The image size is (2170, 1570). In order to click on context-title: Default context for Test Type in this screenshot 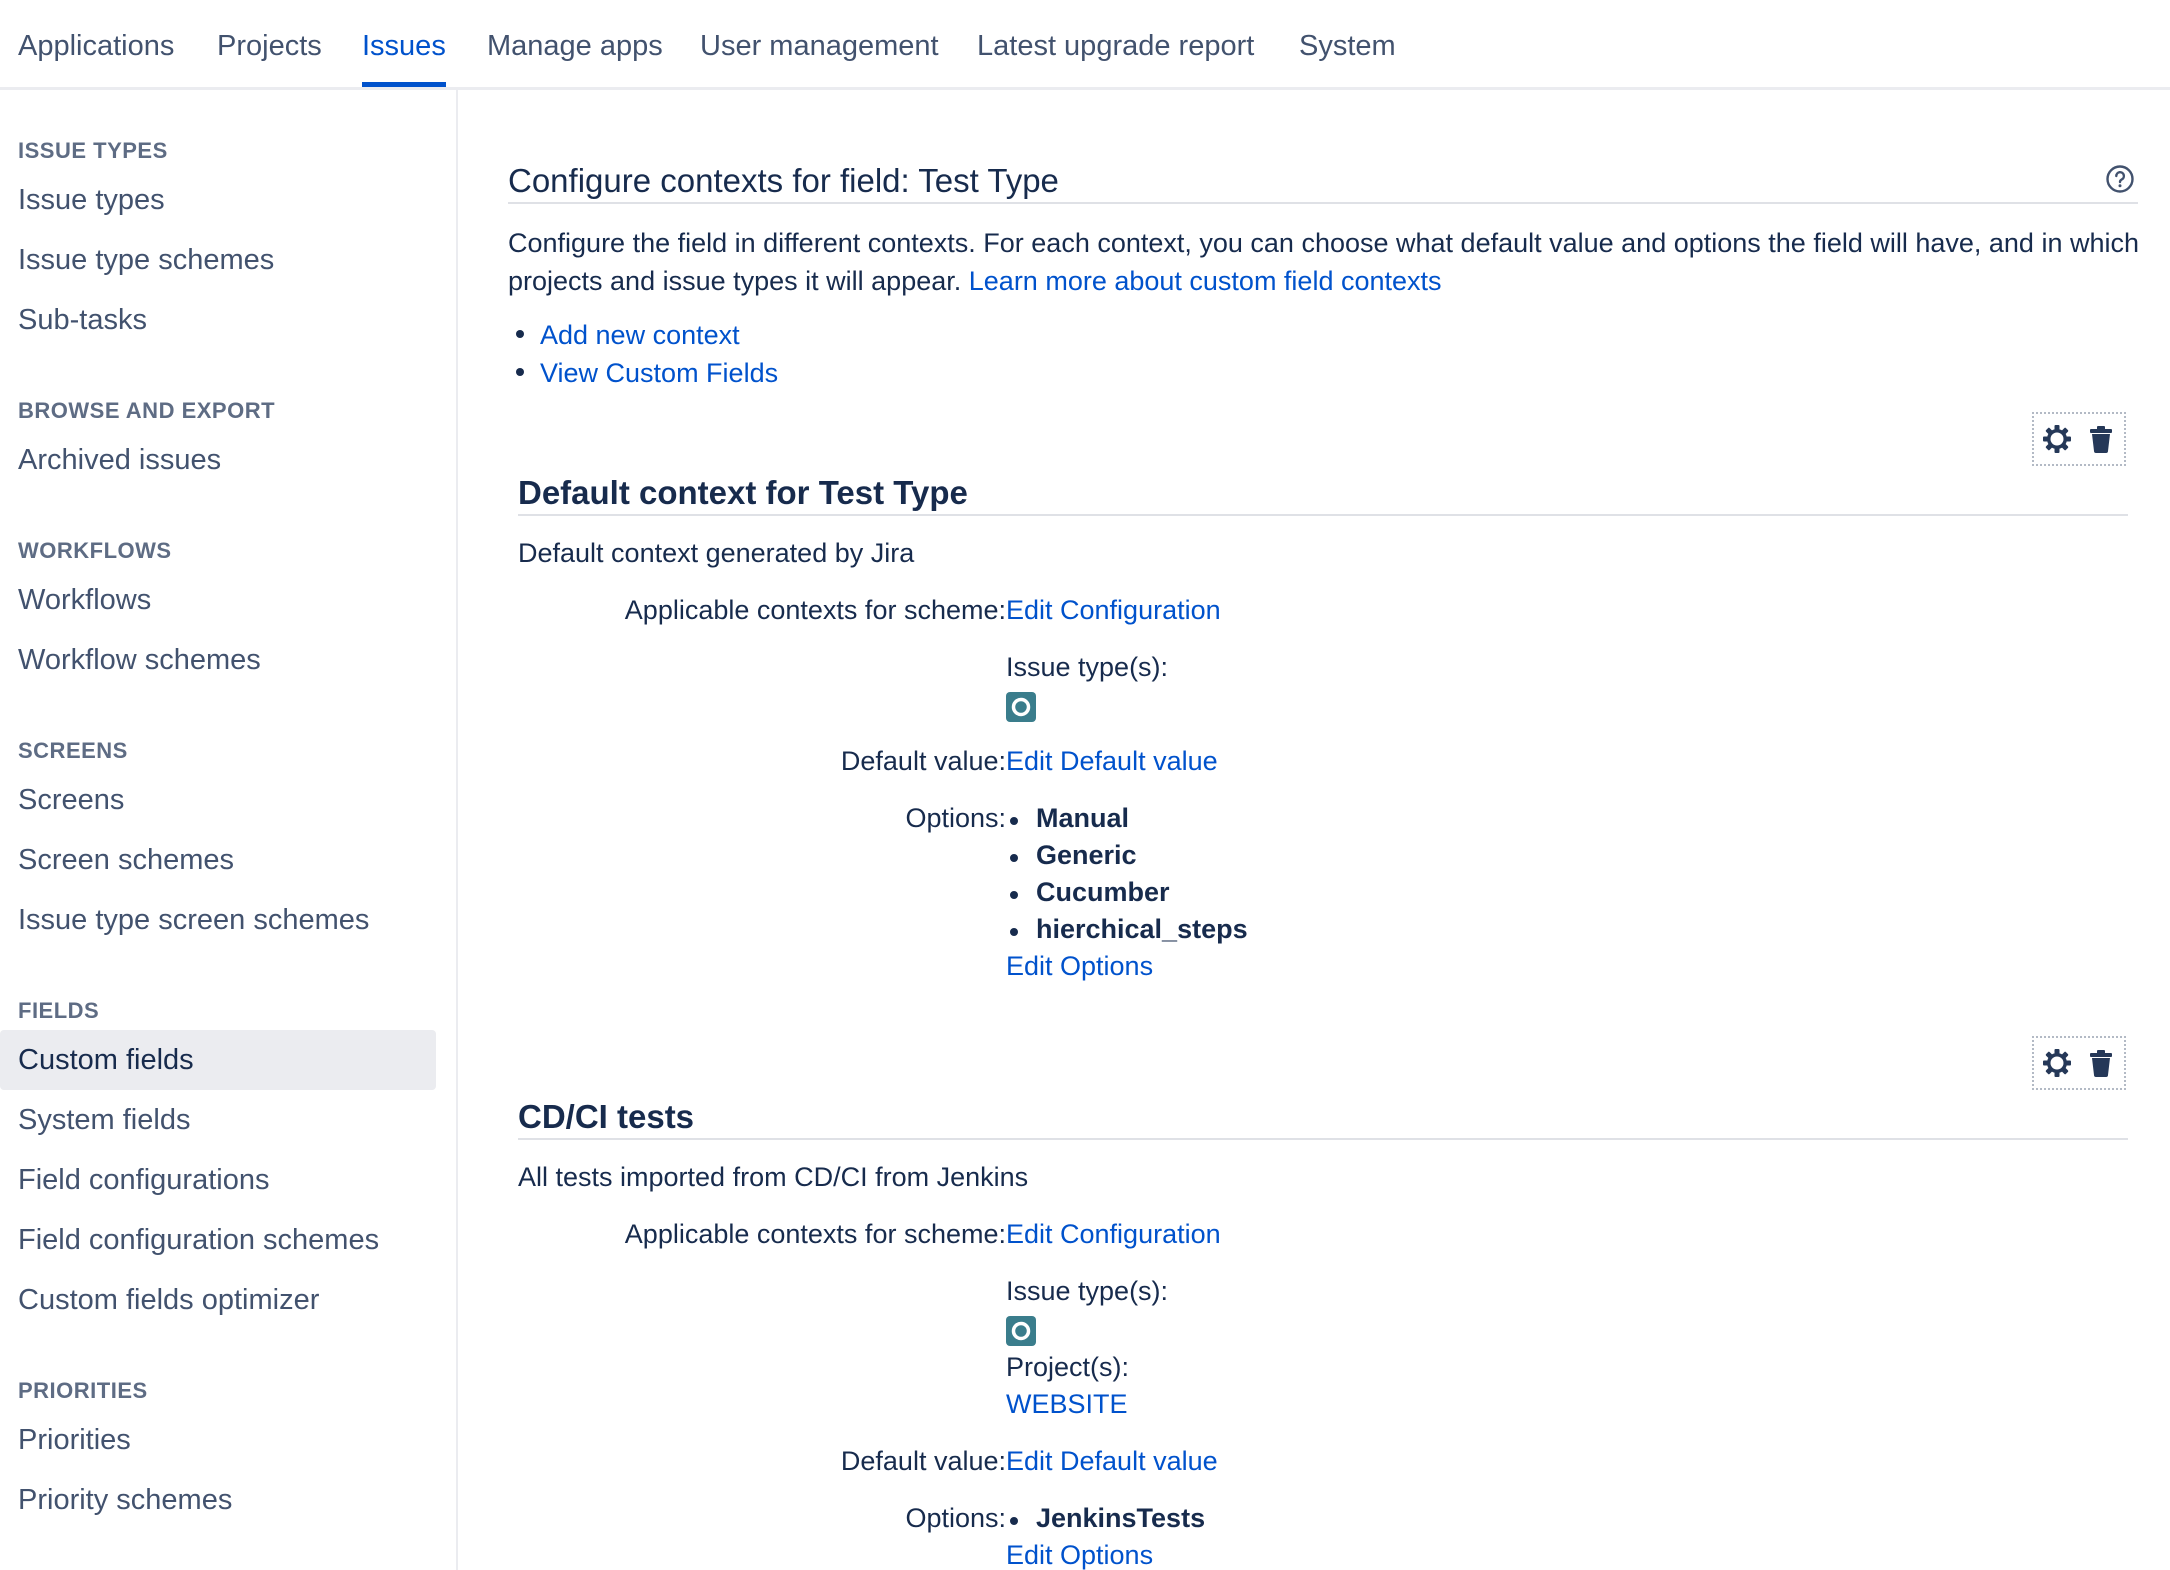, I will do `click(743, 492)`.